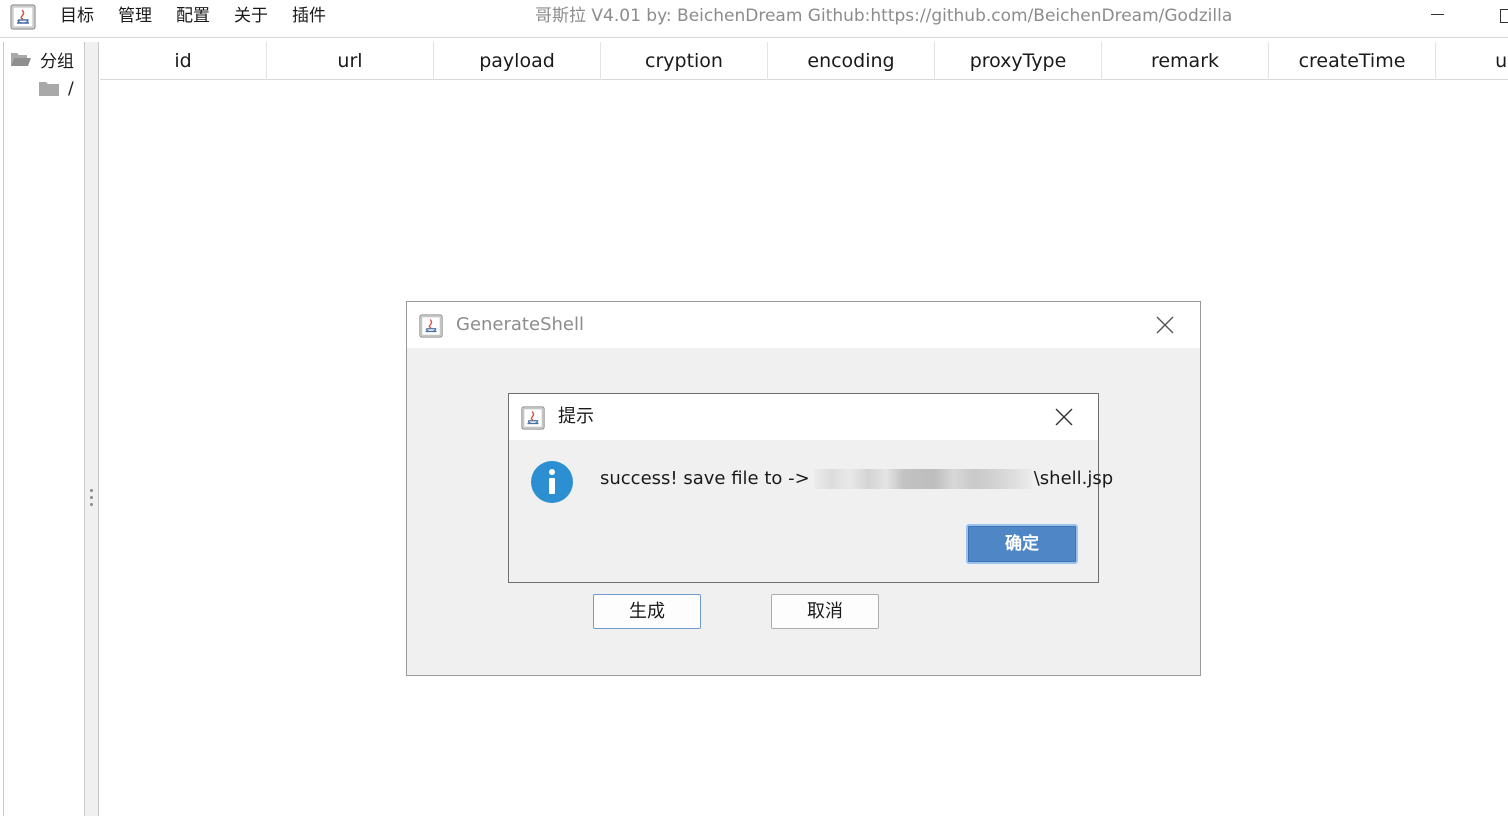 This screenshot has width=1508, height=816. I want to click on column-header-proxytype: proxyType, so click(1018, 61).